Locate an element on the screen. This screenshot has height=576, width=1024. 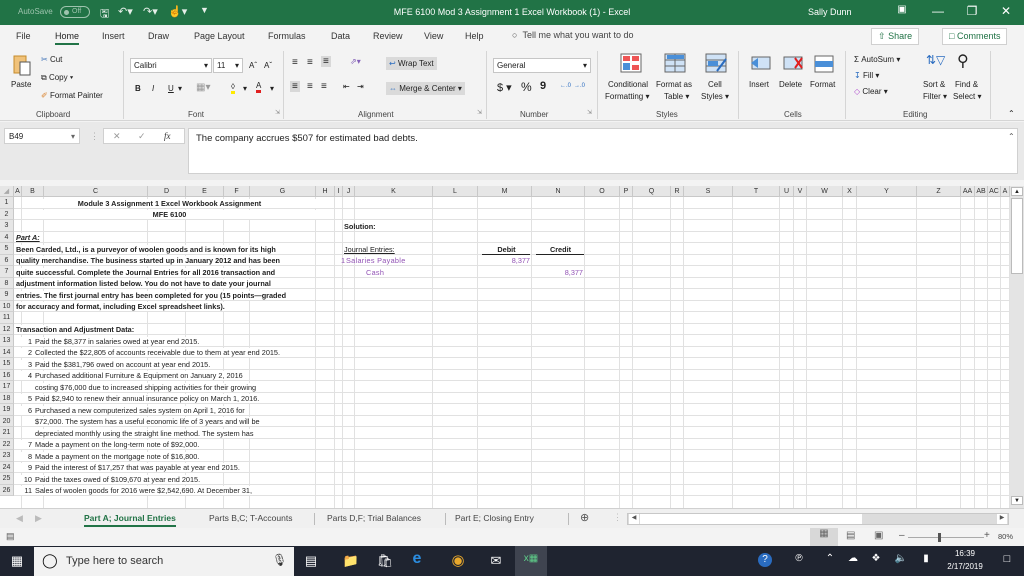
tell-me-box: ○ Tell me what you want to do is located at coordinates (573, 35).